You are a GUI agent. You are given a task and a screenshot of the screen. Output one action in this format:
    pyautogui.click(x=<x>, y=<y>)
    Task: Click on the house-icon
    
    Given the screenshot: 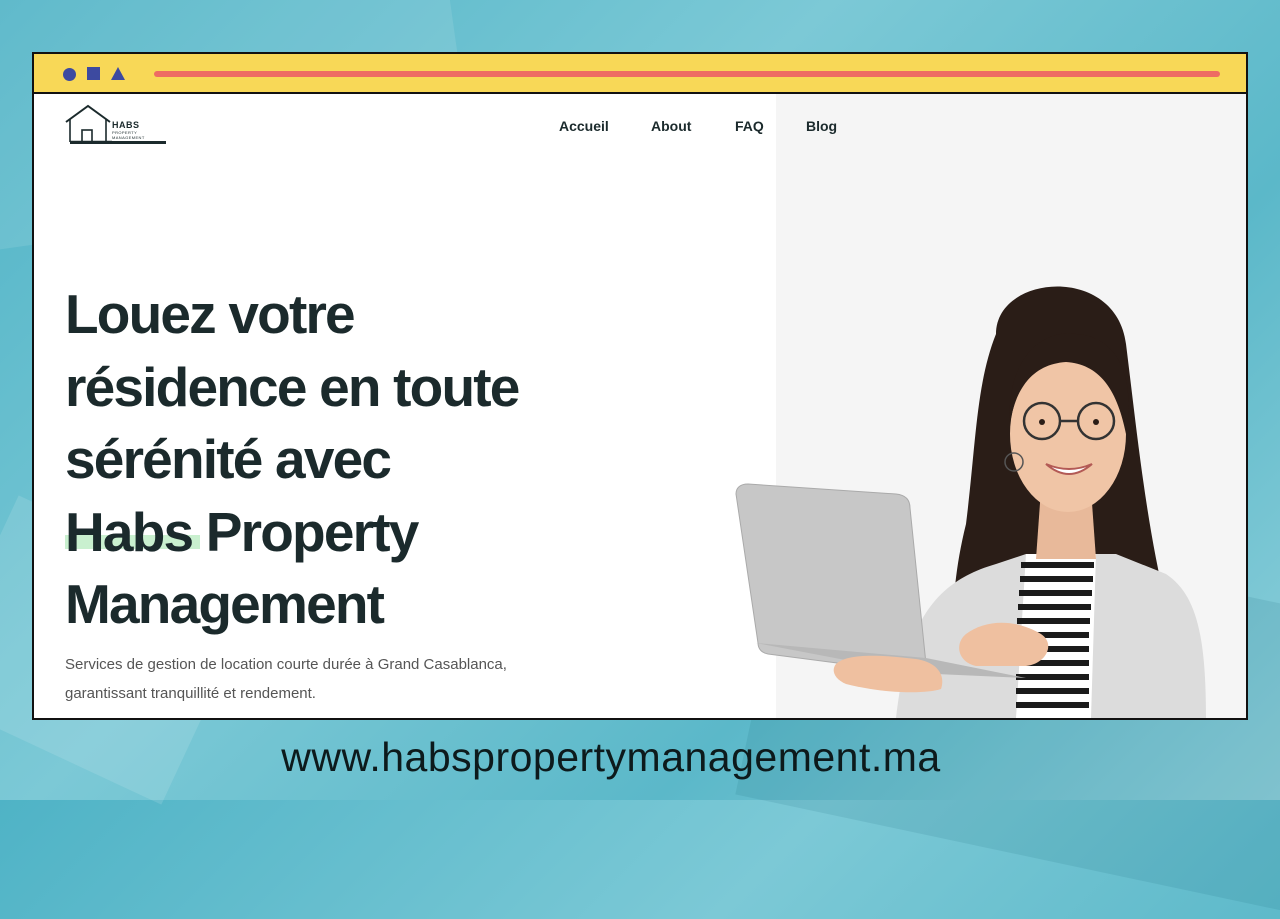 What is the action you would take?
    pyautogui.click(x=114, y=124)
    